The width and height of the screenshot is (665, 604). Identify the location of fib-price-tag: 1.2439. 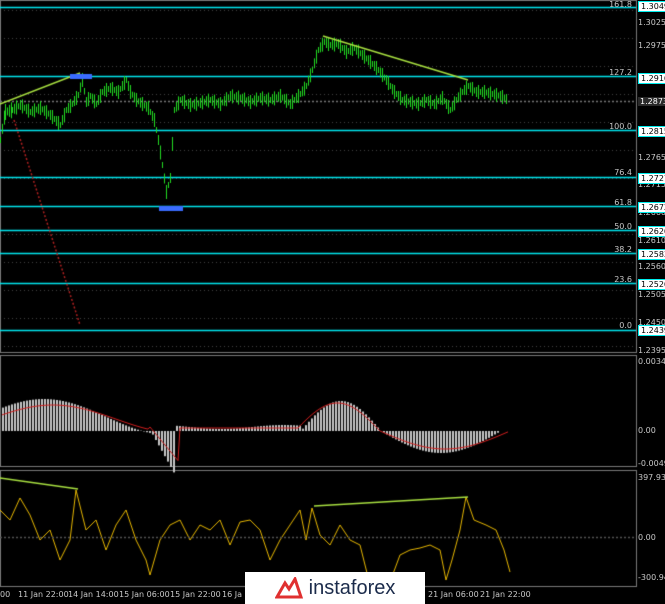
(651, 330).